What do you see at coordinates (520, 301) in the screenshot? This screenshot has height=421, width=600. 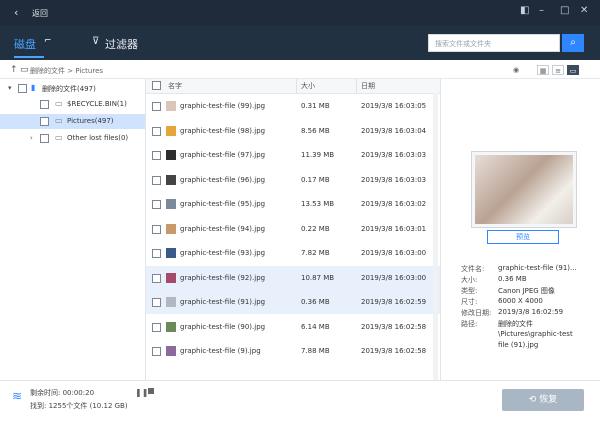 I see `info-value: 6000 X 4000` at bounding box center [520, 301].